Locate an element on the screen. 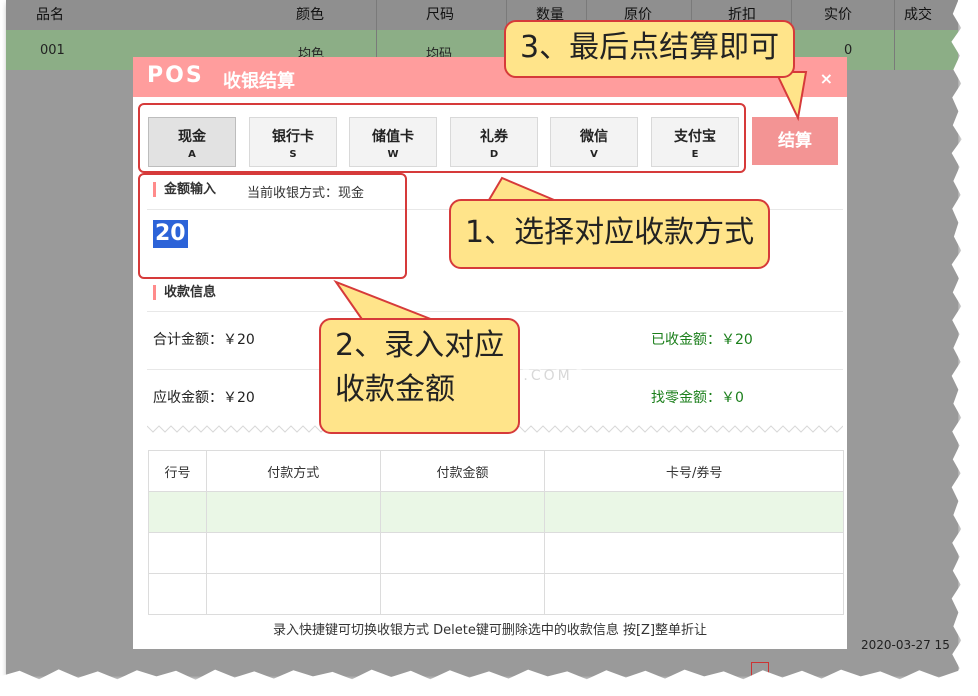  info-section-title: 收款信息 is located at coordinates (184, 292).